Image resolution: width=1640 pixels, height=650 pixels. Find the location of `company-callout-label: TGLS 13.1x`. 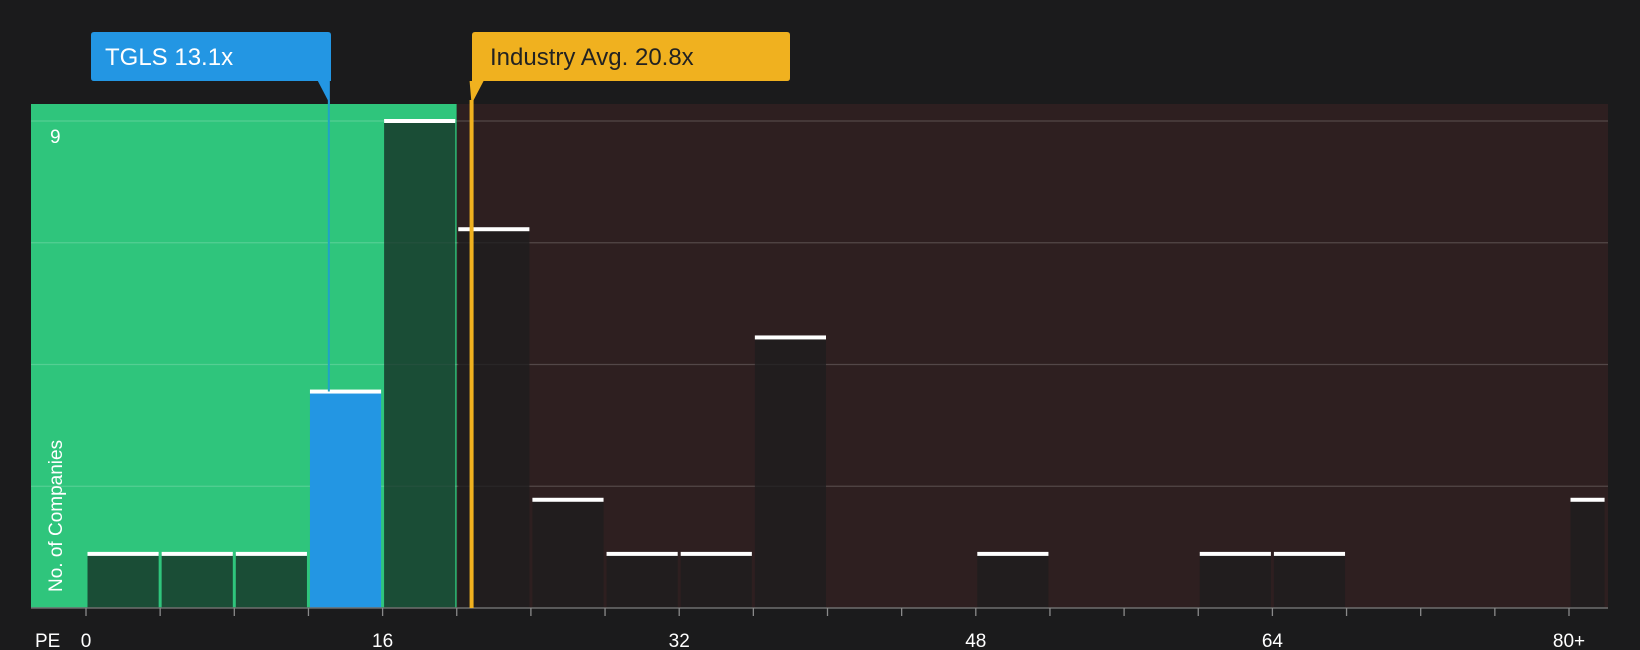

company-callout-label: TGLS 13.1x is located at coordinates (169, 57).